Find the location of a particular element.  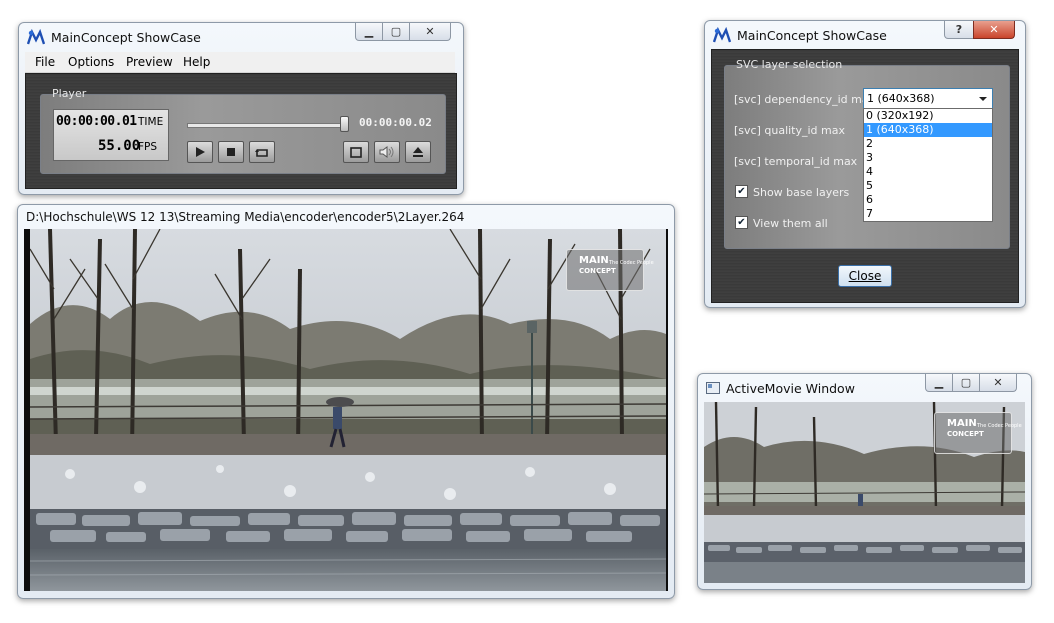

activemovie-icon is located at coordinates (713, 388).